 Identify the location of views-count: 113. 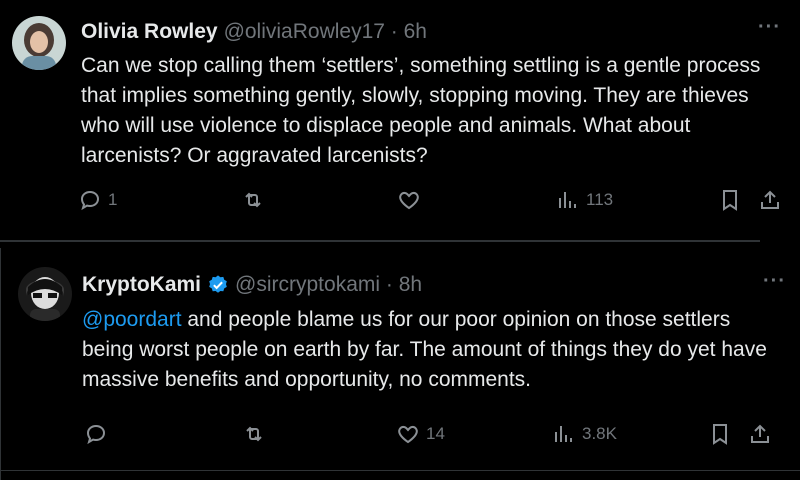
(600, 199).